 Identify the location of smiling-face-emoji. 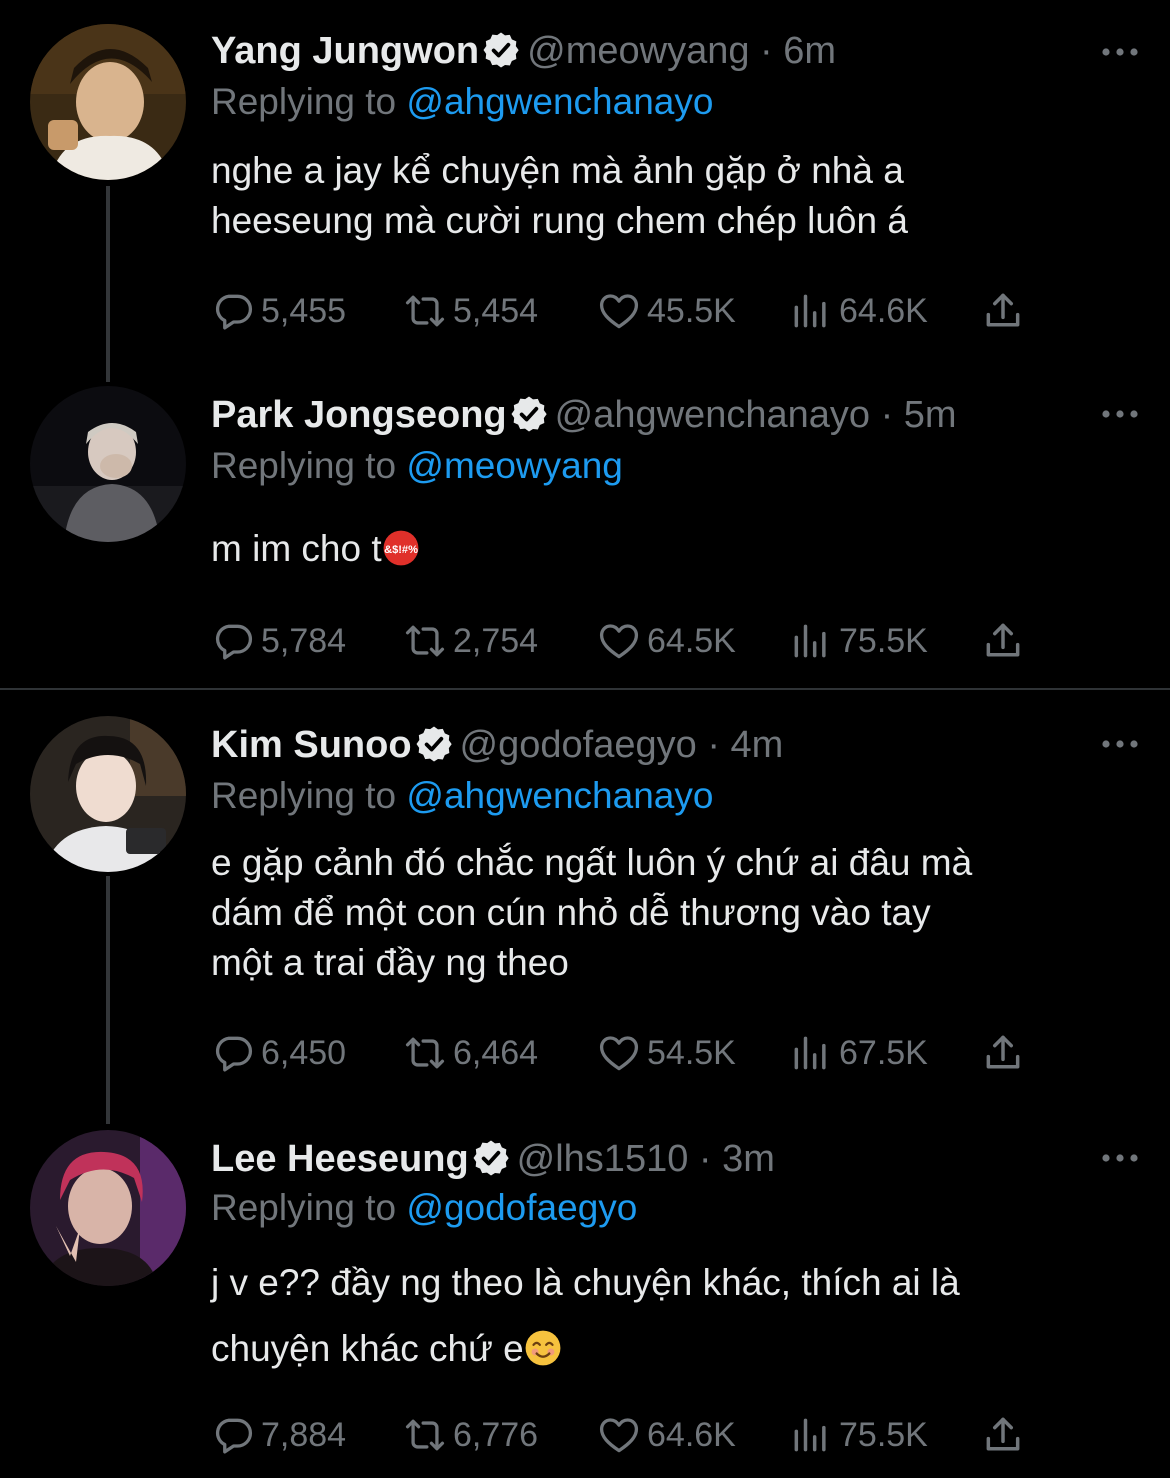
(543, 1348).